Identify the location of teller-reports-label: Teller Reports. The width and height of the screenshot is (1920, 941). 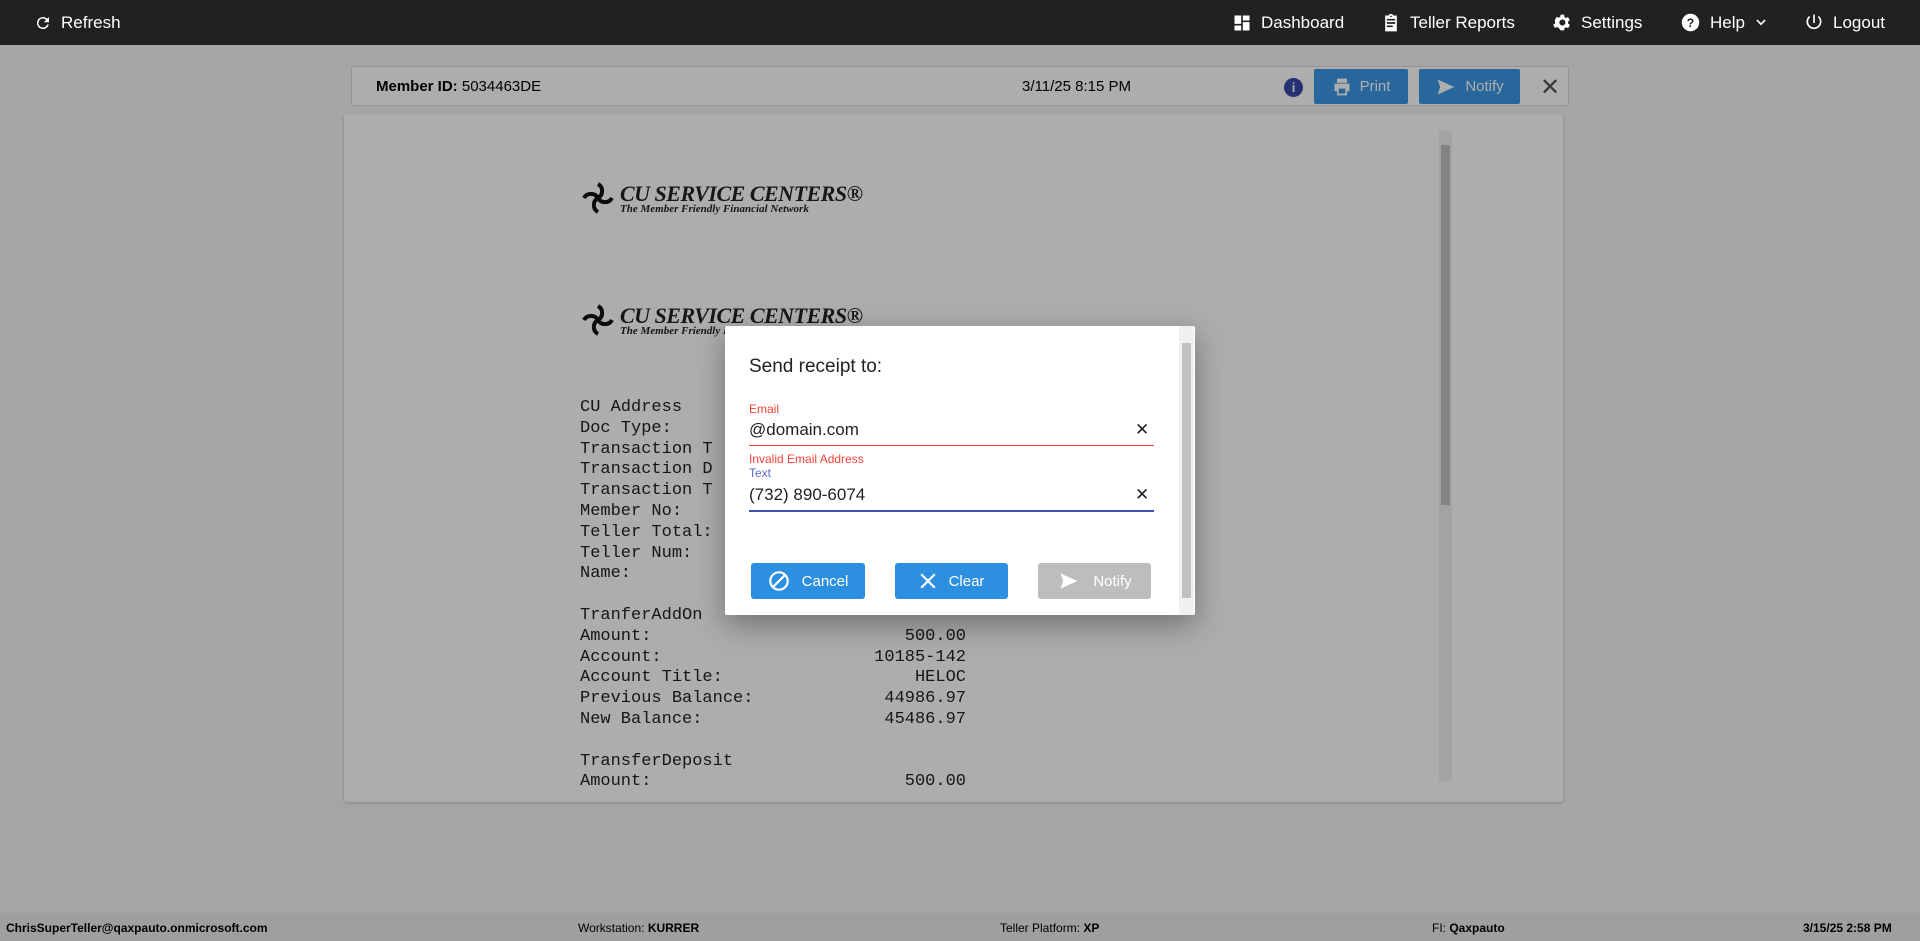
(1462, 22).